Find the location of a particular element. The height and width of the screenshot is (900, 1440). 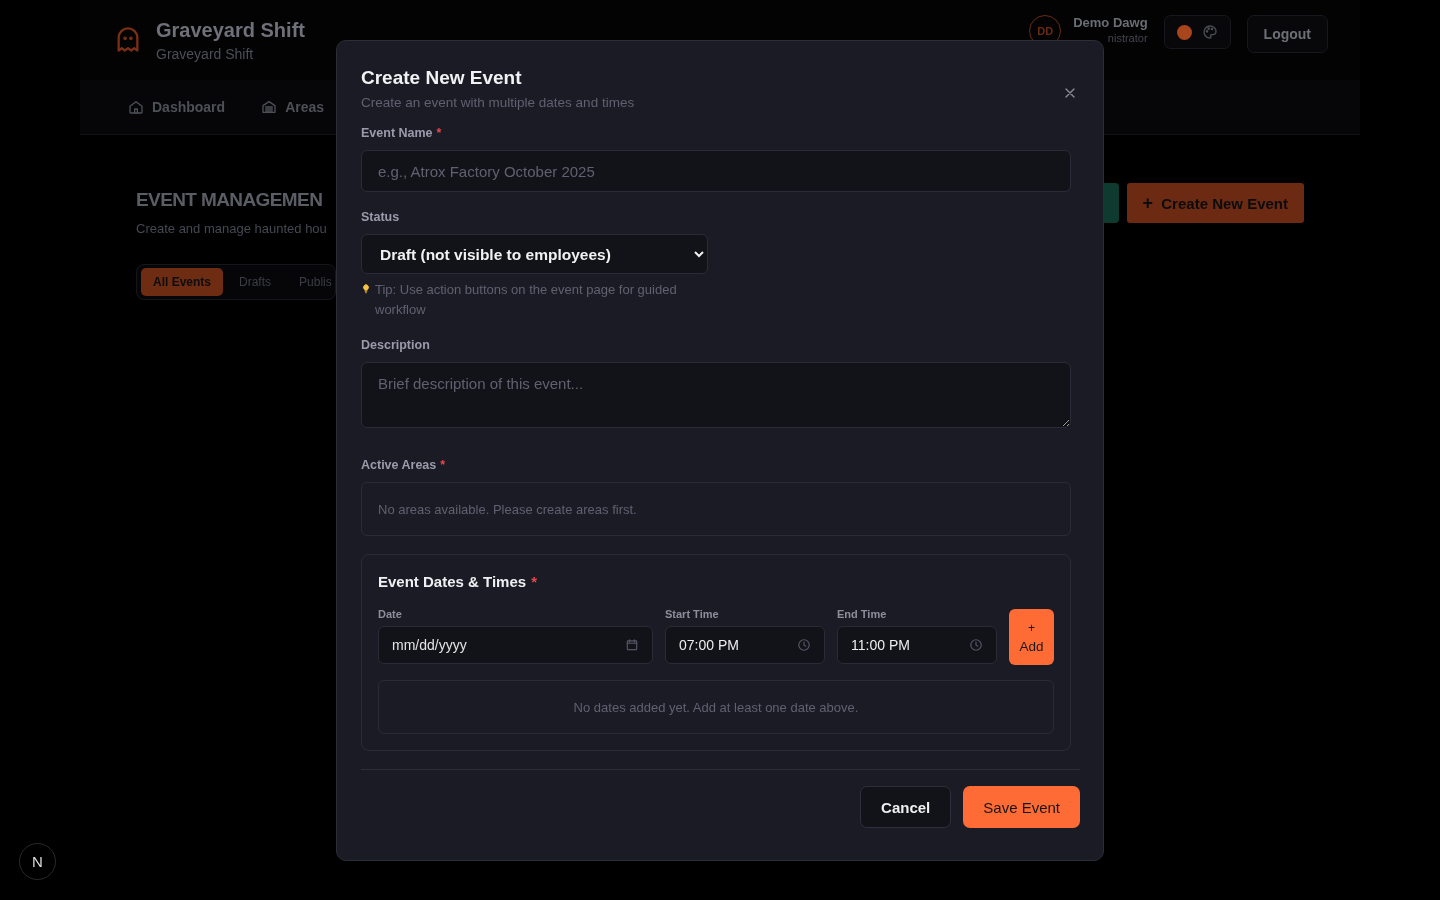

calendar-icon is located at coordinates (632, 645).